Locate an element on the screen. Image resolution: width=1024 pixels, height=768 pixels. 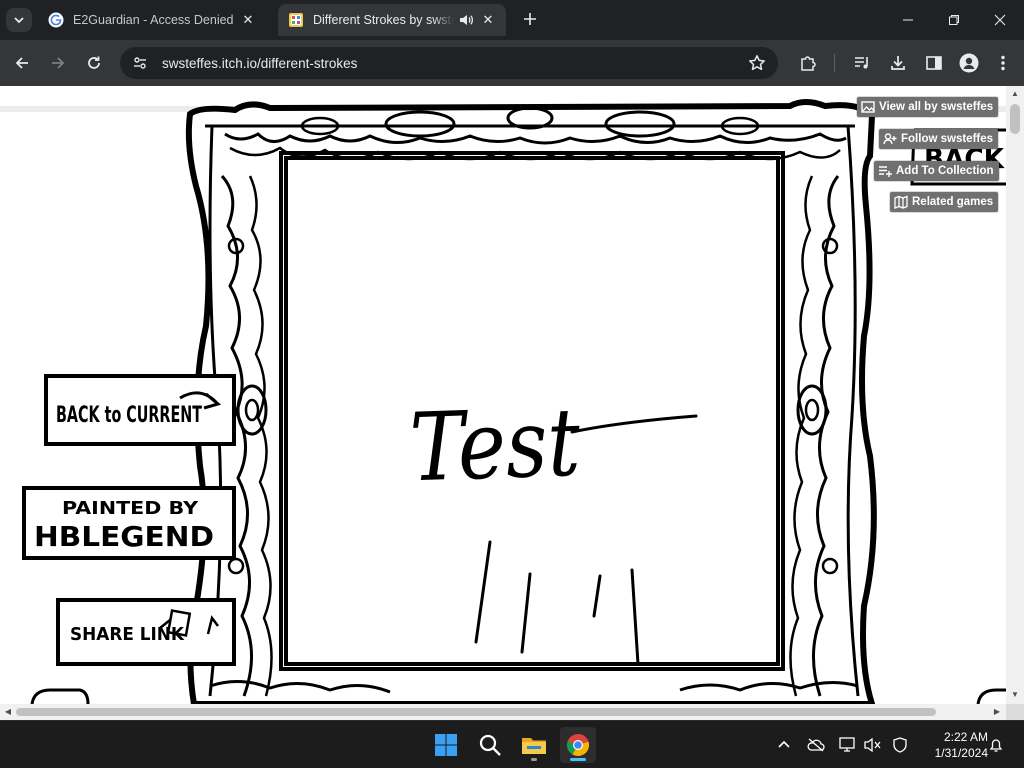
list-plus-icon is located at coordinates (885, 171).